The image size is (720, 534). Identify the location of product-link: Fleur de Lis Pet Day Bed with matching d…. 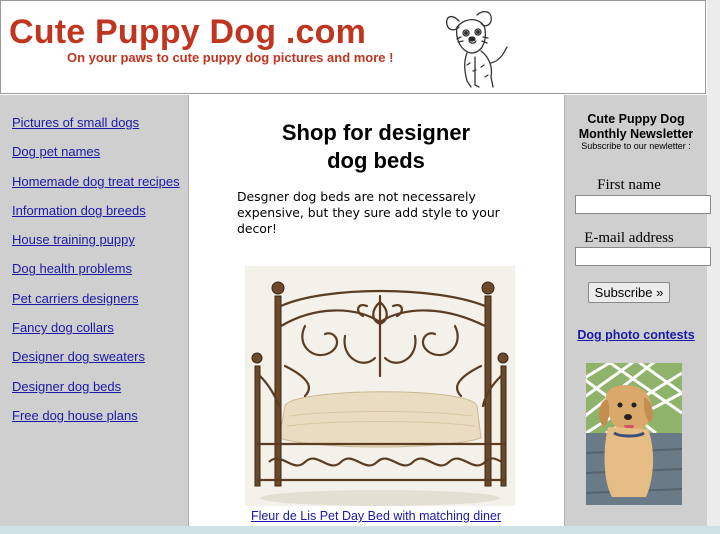
(376, 516).